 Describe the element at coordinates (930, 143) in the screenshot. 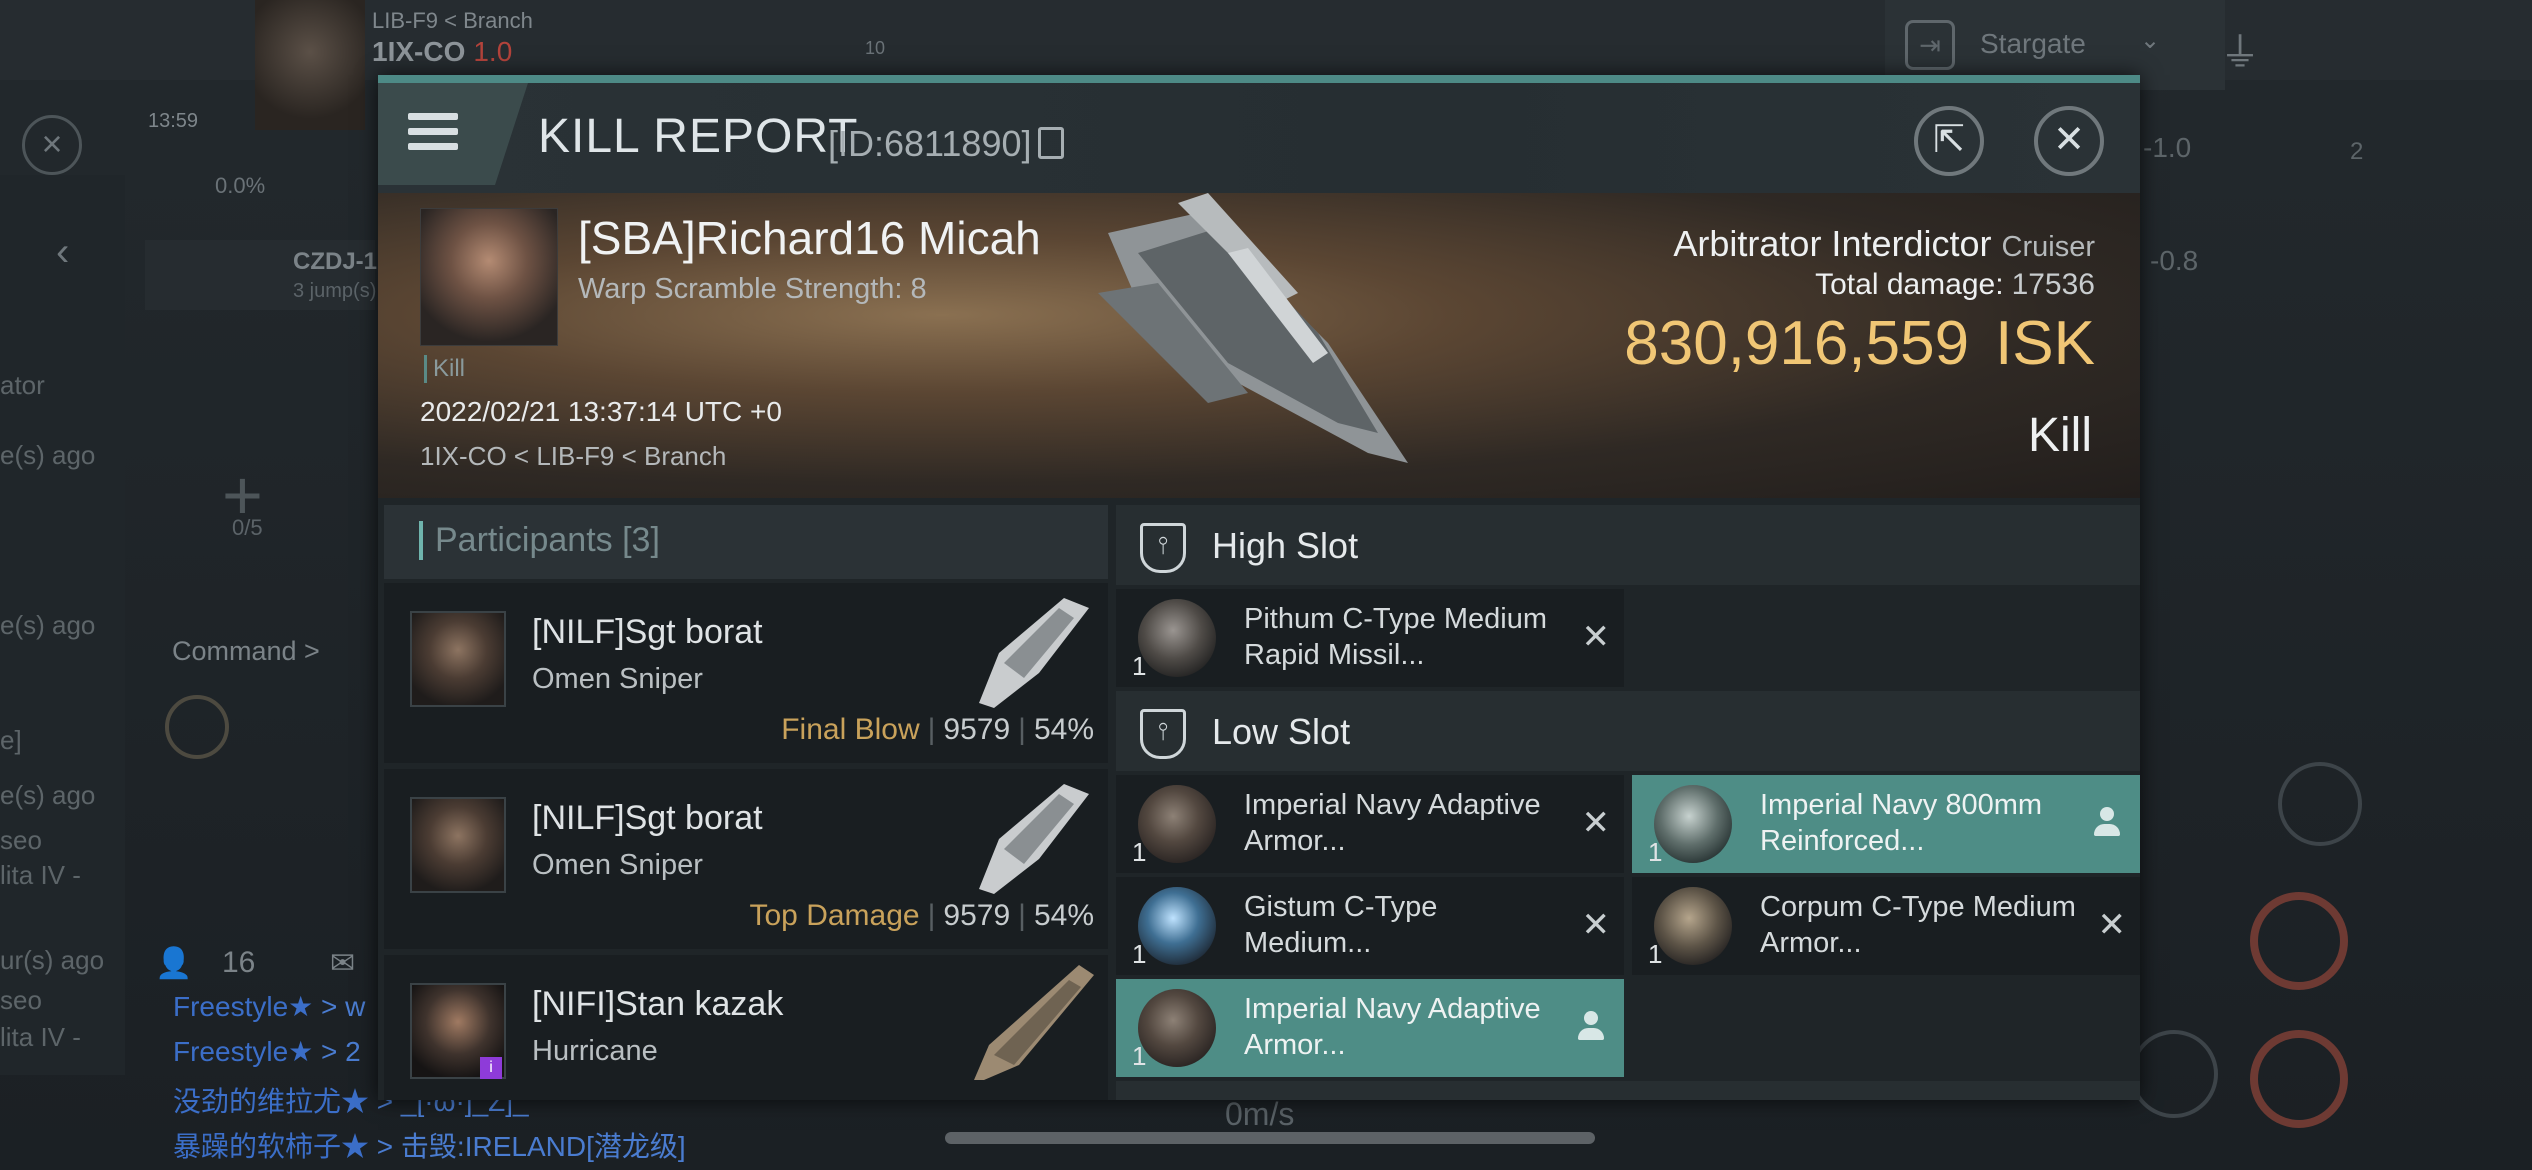

I see `report-id: [ID:6811890]` at that location.